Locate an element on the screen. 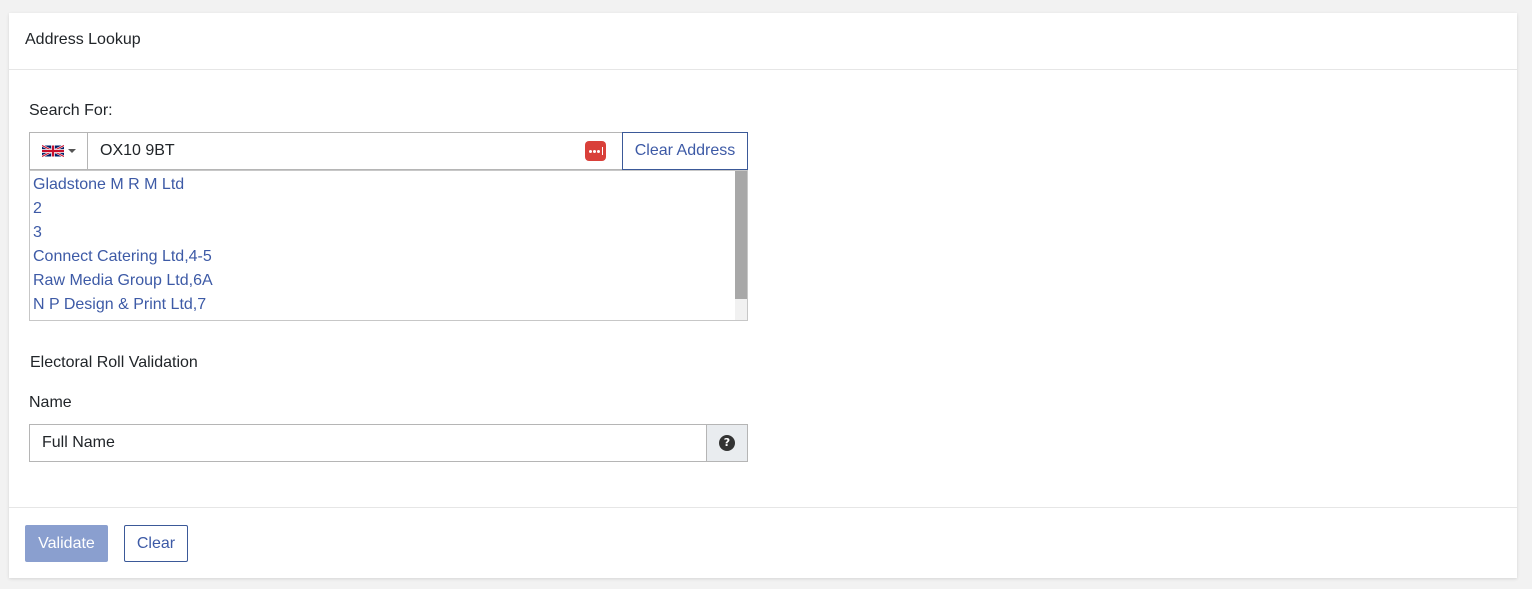 This screenshot has width=1532, height=589. full-name-input is located at coordinates (367, 443).